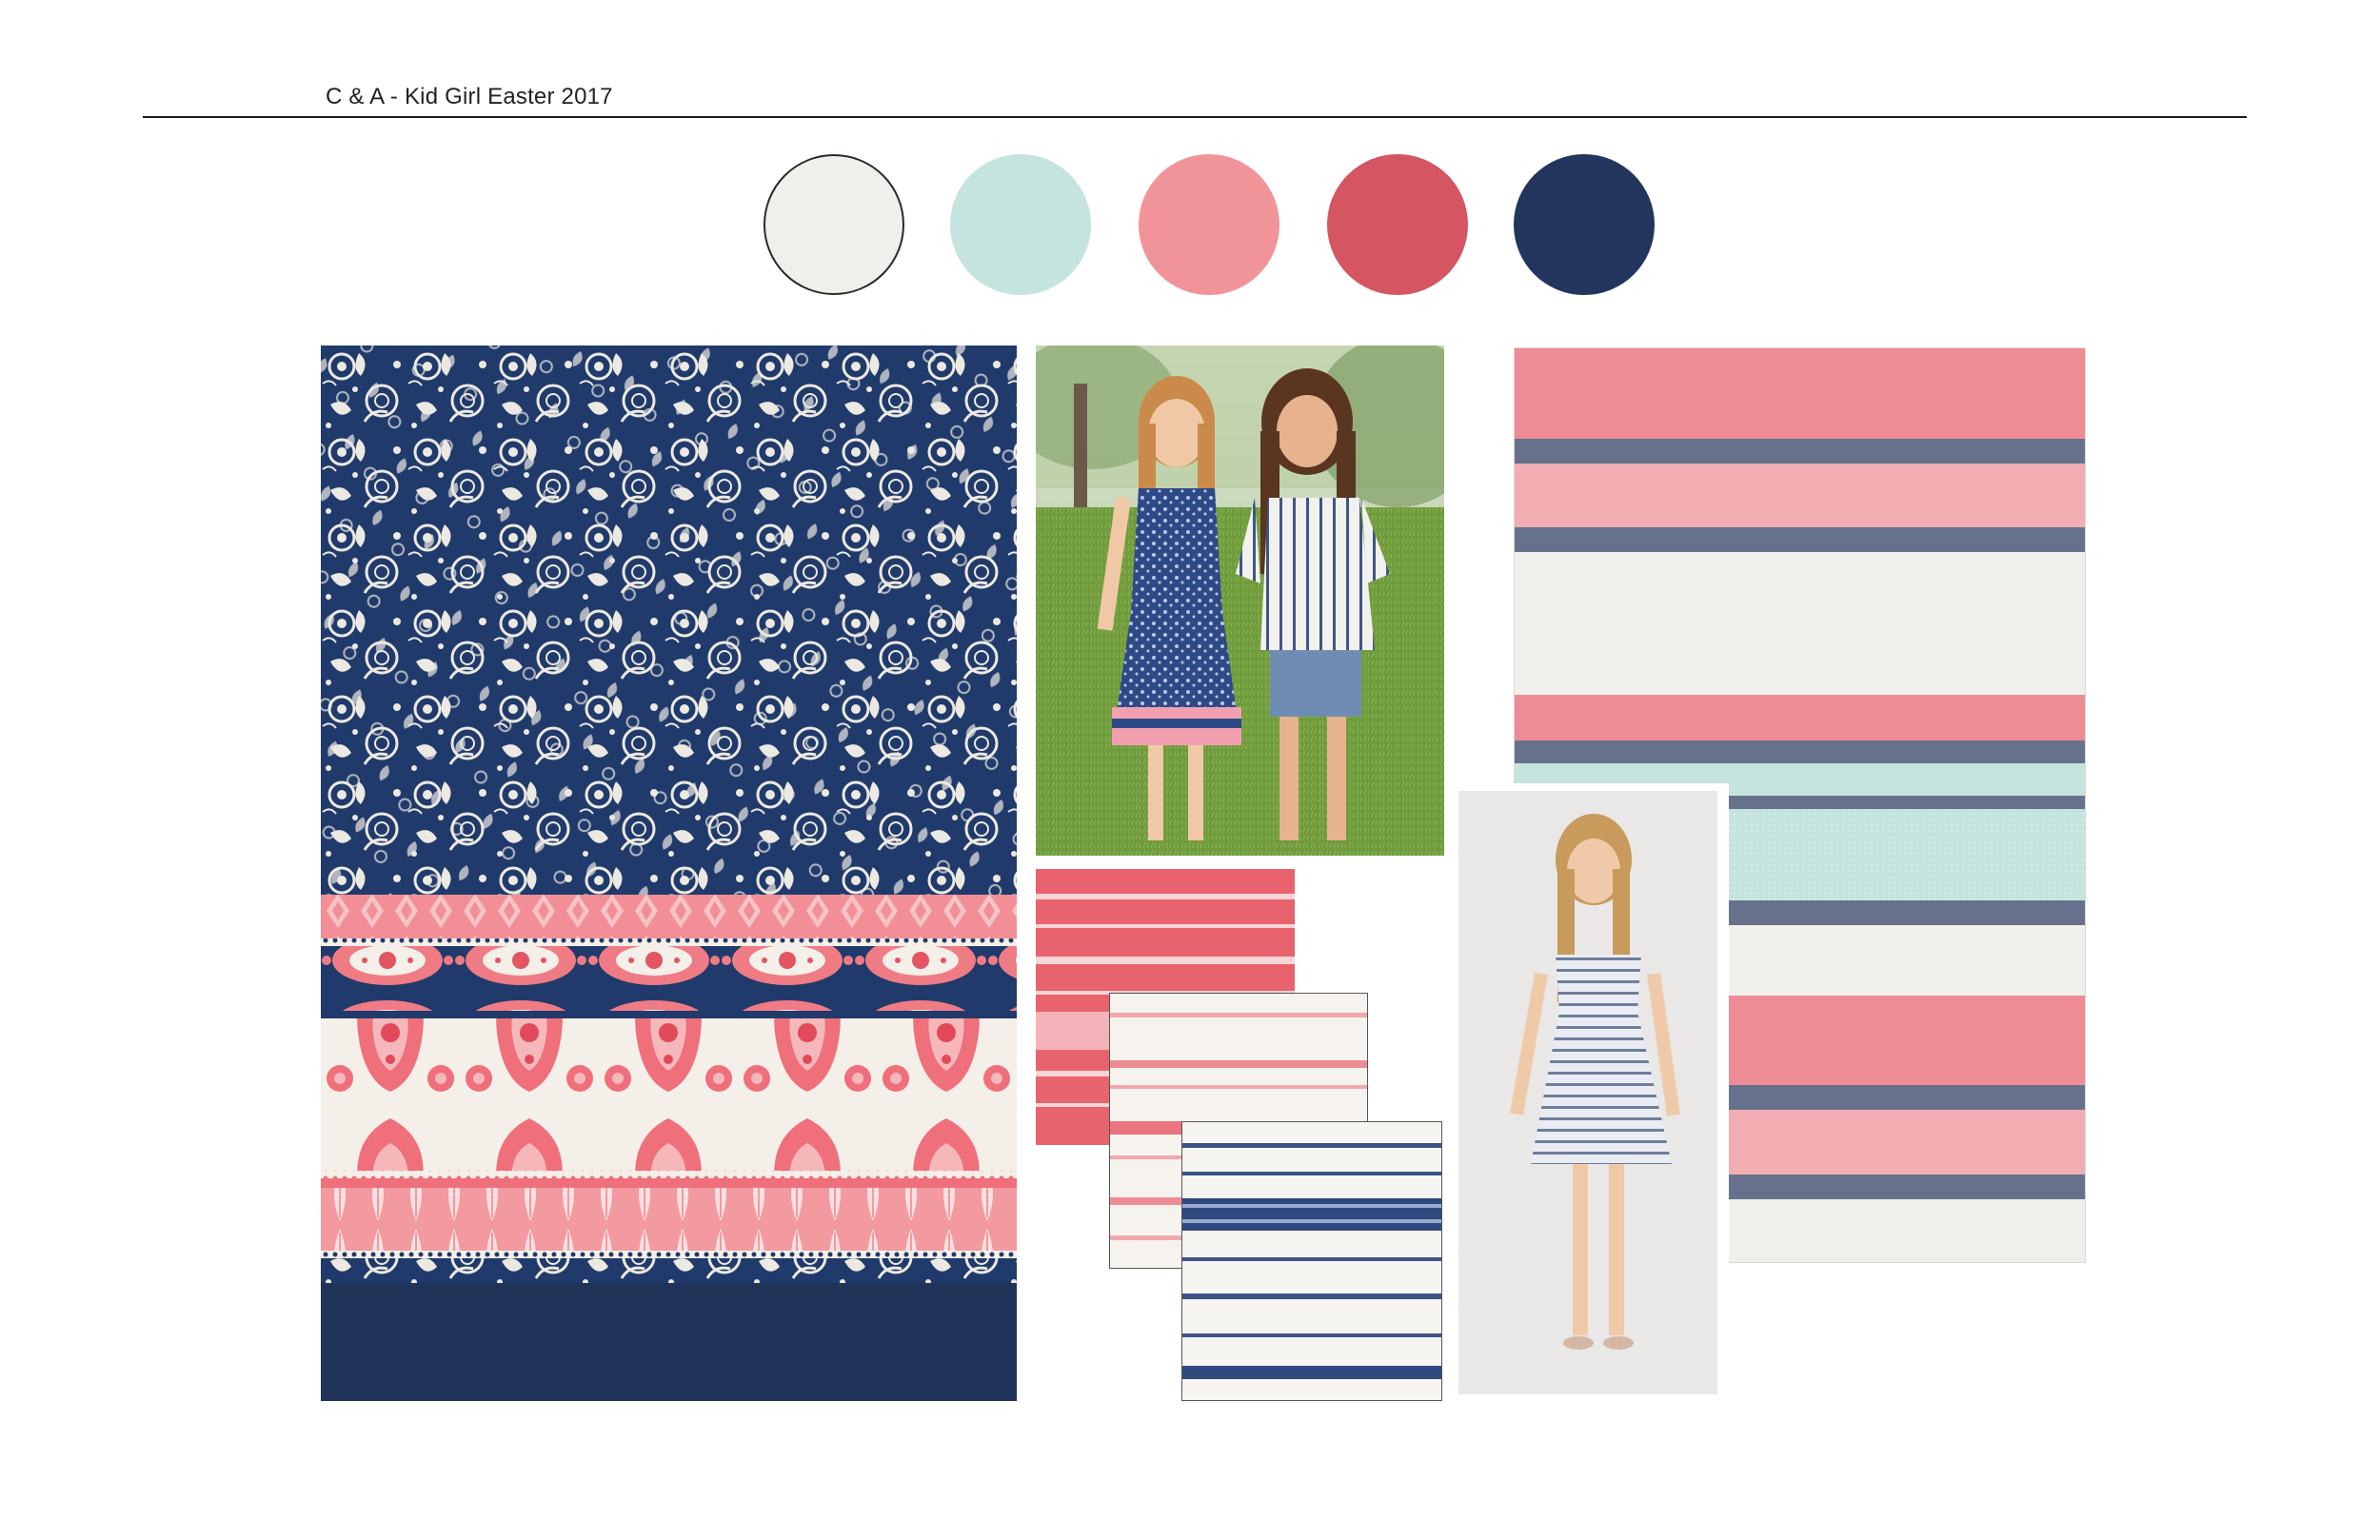 The image size is (2380, 1540). Describe the element at coordinates (1020, 224) in the screenshot. I see `palette-swatch-mint` at that location.